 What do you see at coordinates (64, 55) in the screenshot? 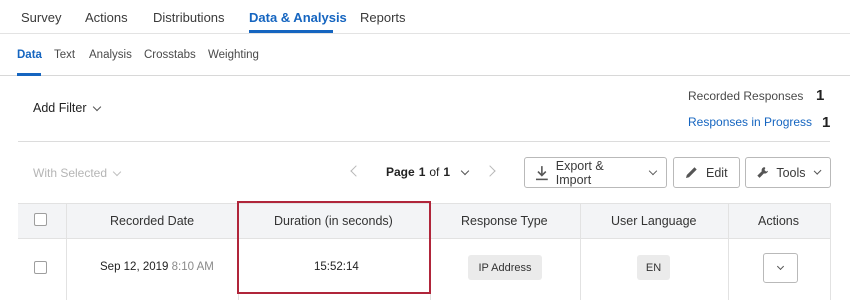
I see `subtab-text: Text` at bounding box center [64, 55].